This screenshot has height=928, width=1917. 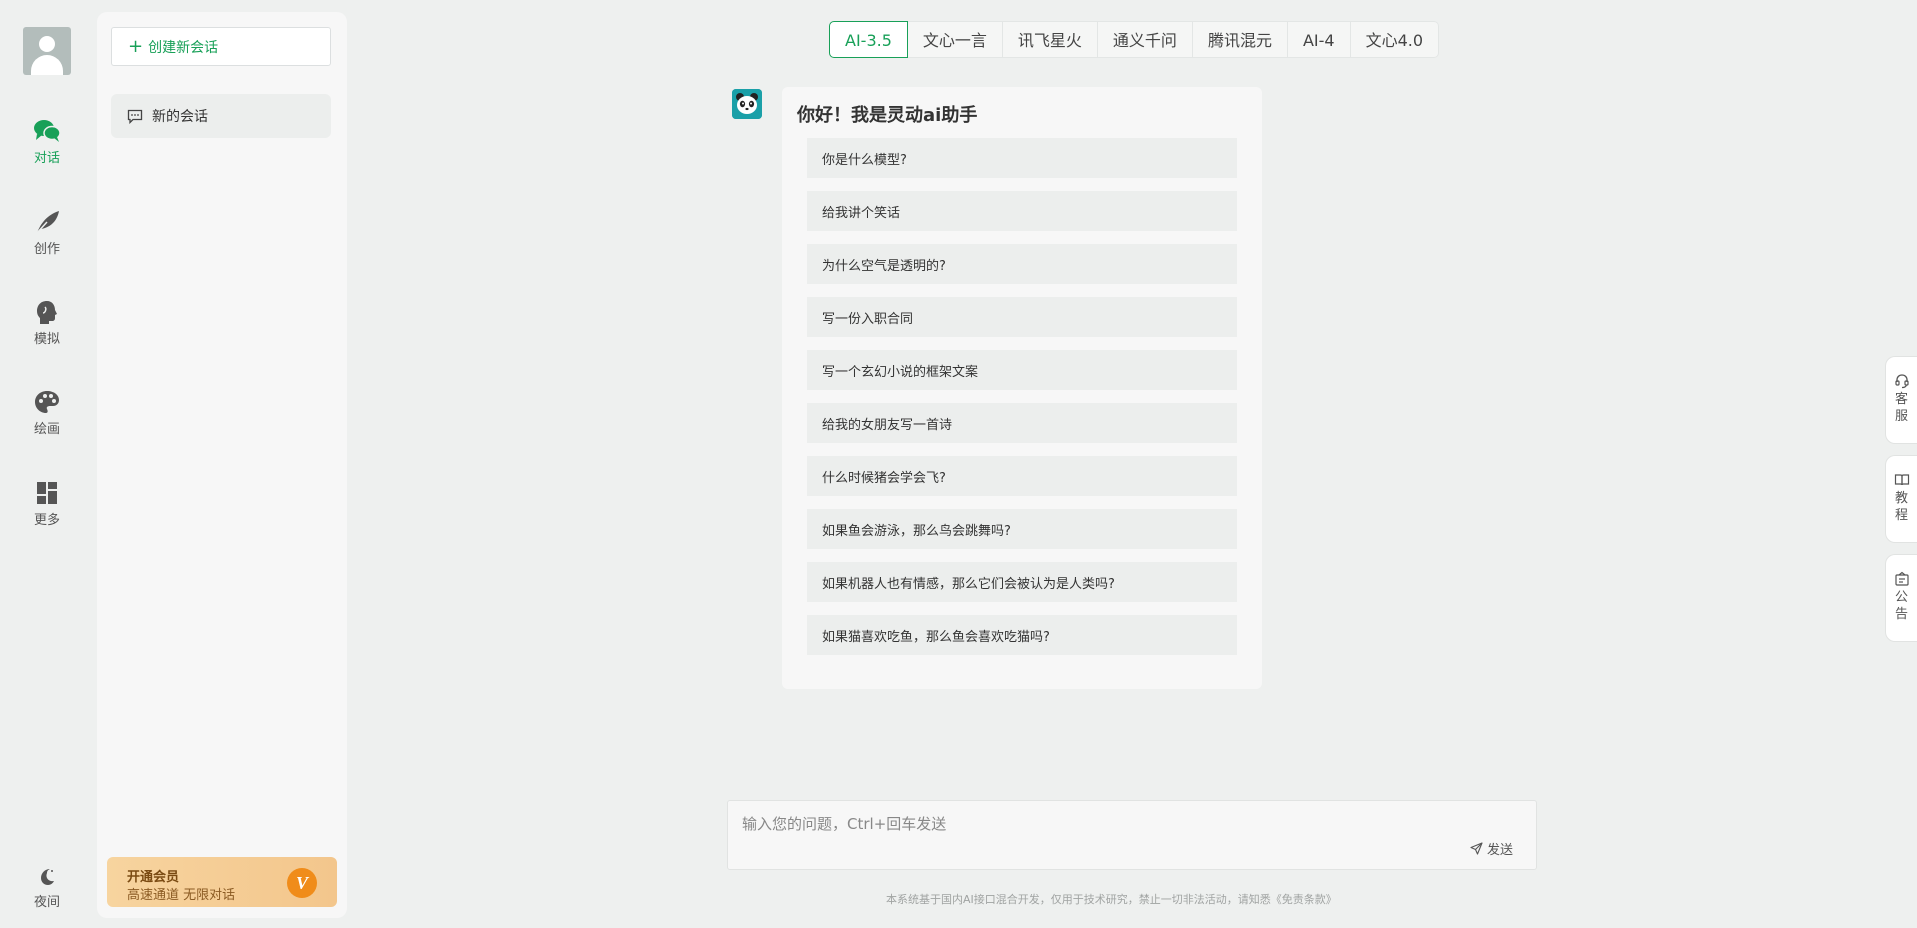 I want to click on vip-banner: 开通会员 高速通道 无限对话 V, so click(x=222, y=882).